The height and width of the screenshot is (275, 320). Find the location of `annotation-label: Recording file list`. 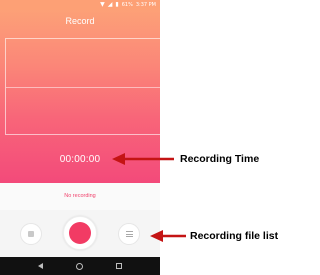

annotation-label: Recording file list is located at coordinates (234, 236).